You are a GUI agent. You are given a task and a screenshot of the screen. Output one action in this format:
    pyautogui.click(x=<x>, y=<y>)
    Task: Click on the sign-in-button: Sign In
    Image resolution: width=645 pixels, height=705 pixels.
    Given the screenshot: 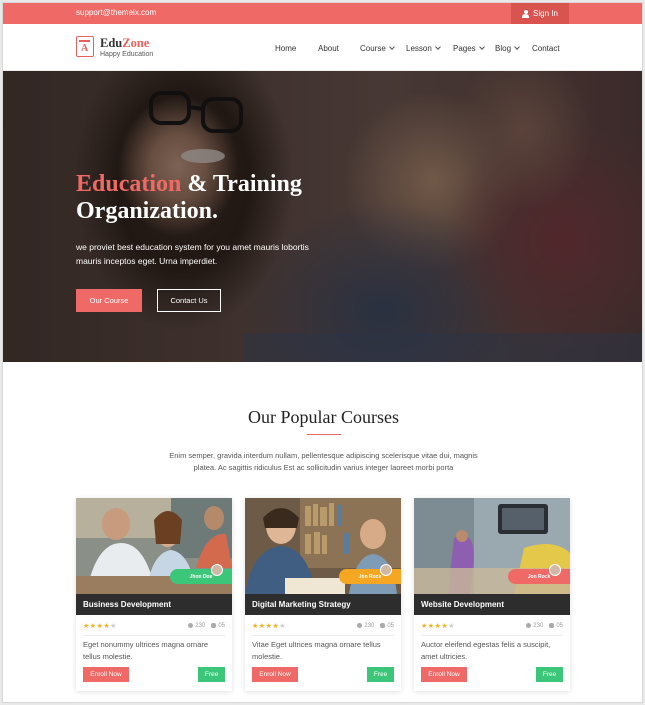 What is the action you would take?
    pyautogui.click(x=540, y=13)
    